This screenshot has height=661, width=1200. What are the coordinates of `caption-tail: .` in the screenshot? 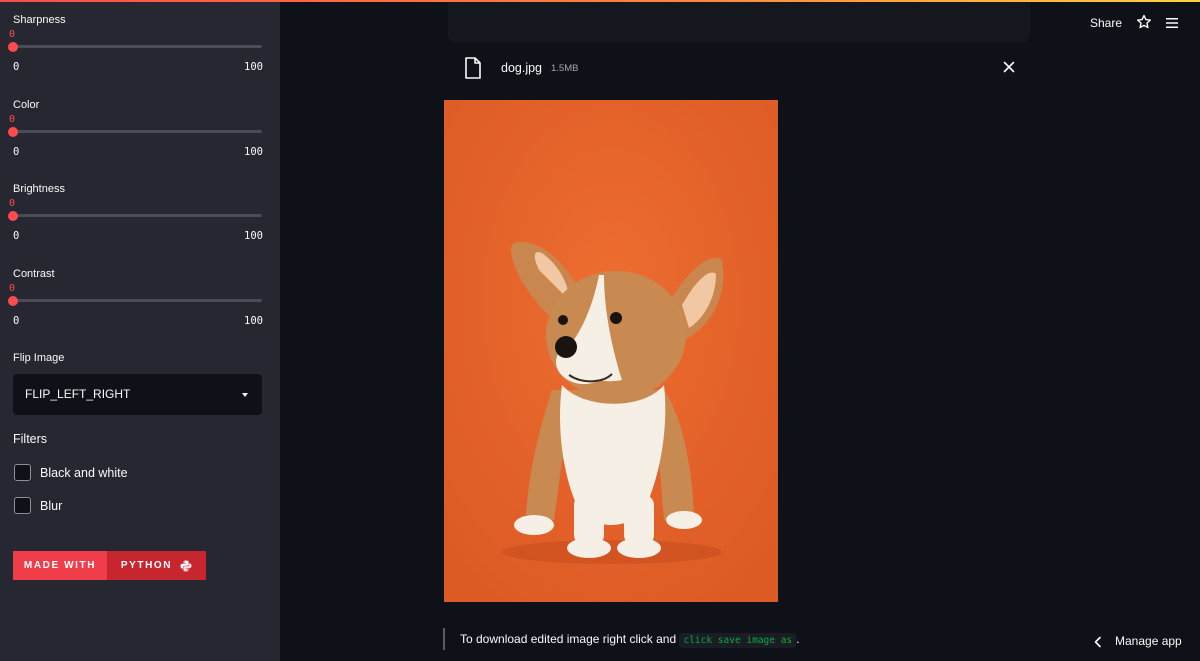 It's located at (798, 639).